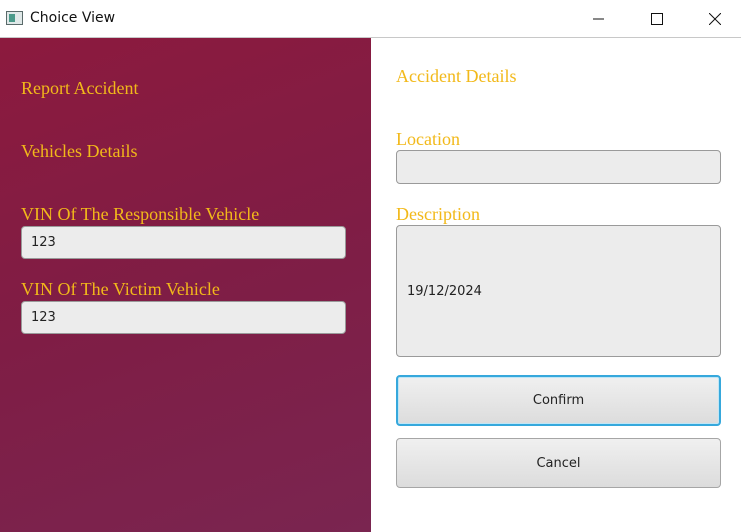 Image resolution: width=741 pixels, height=532 pixels. What do you see at coordinates (428, 139) in the screenshot?
I see `location-label: Location` at bounding box center [428, 139].